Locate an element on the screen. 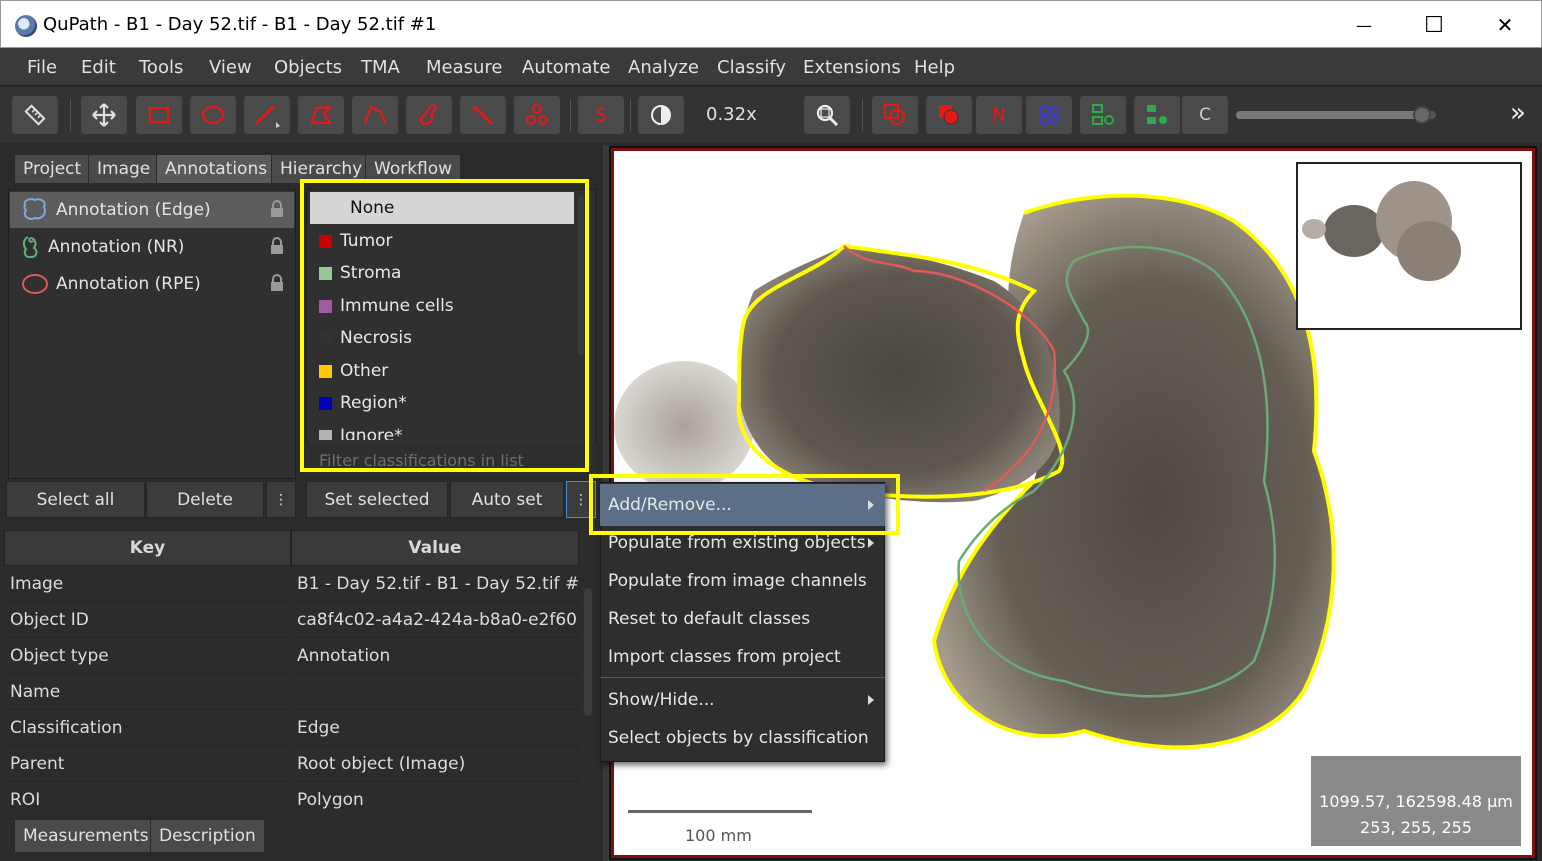  fill-annotations-icon is located at coordinates (949, 115).